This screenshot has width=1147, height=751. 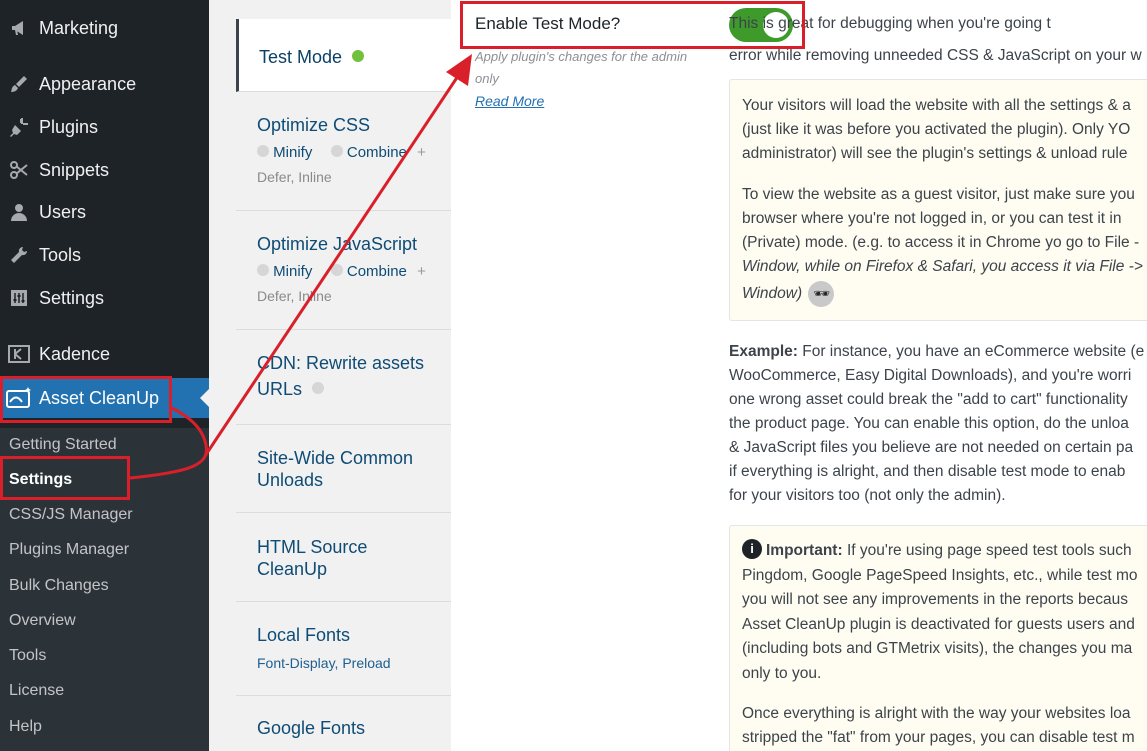 I want to click on tab-site-wide-unloads: Site-Wide Common Unloads, so click(x=343, y=469).